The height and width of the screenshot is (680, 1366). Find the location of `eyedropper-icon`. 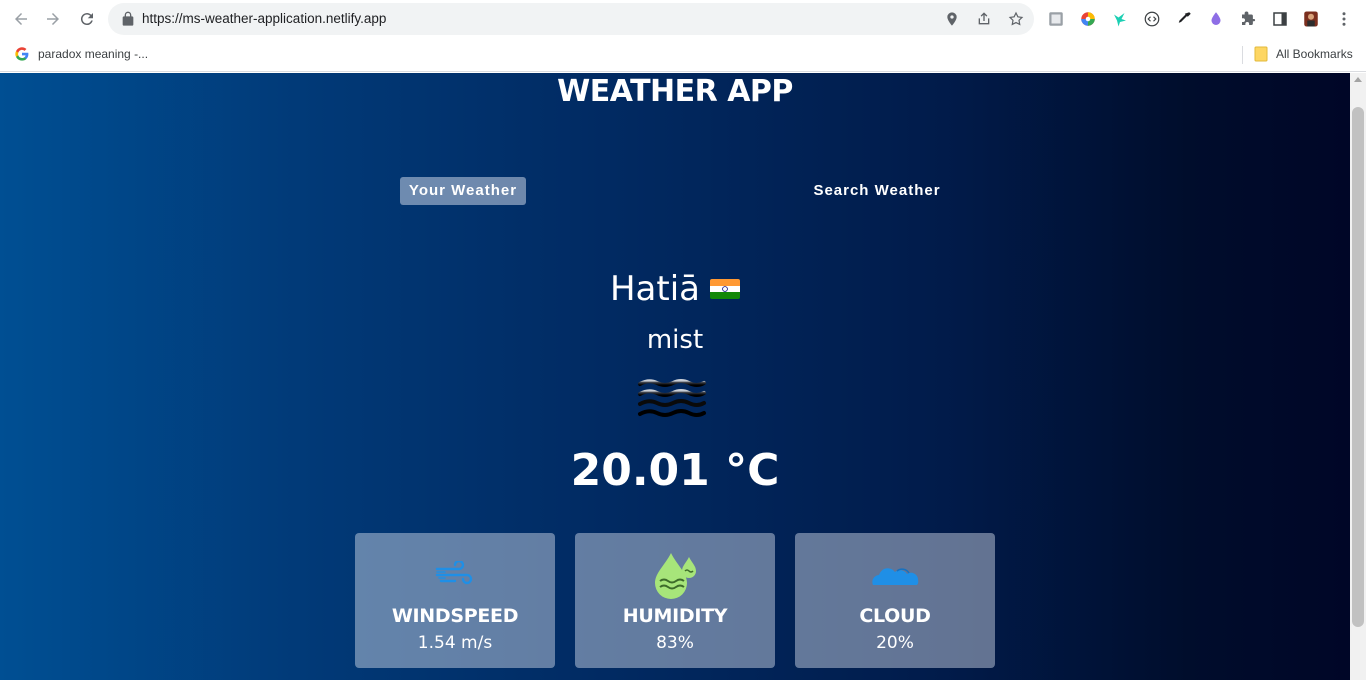

eyedropper-icon is located at coordinates (1184, 19).